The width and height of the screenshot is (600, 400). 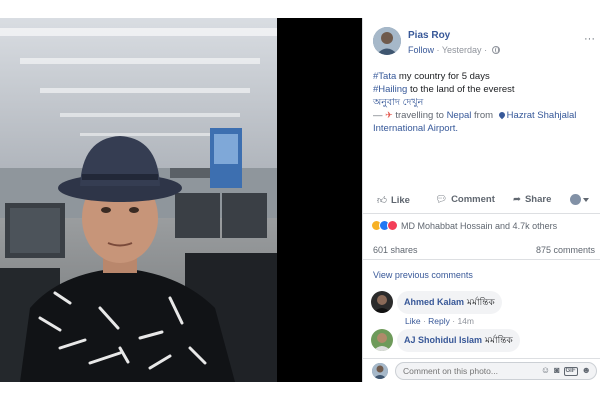 I want to click on comment-meta: Like · Reply · 14m, so click(x=439, y=321).